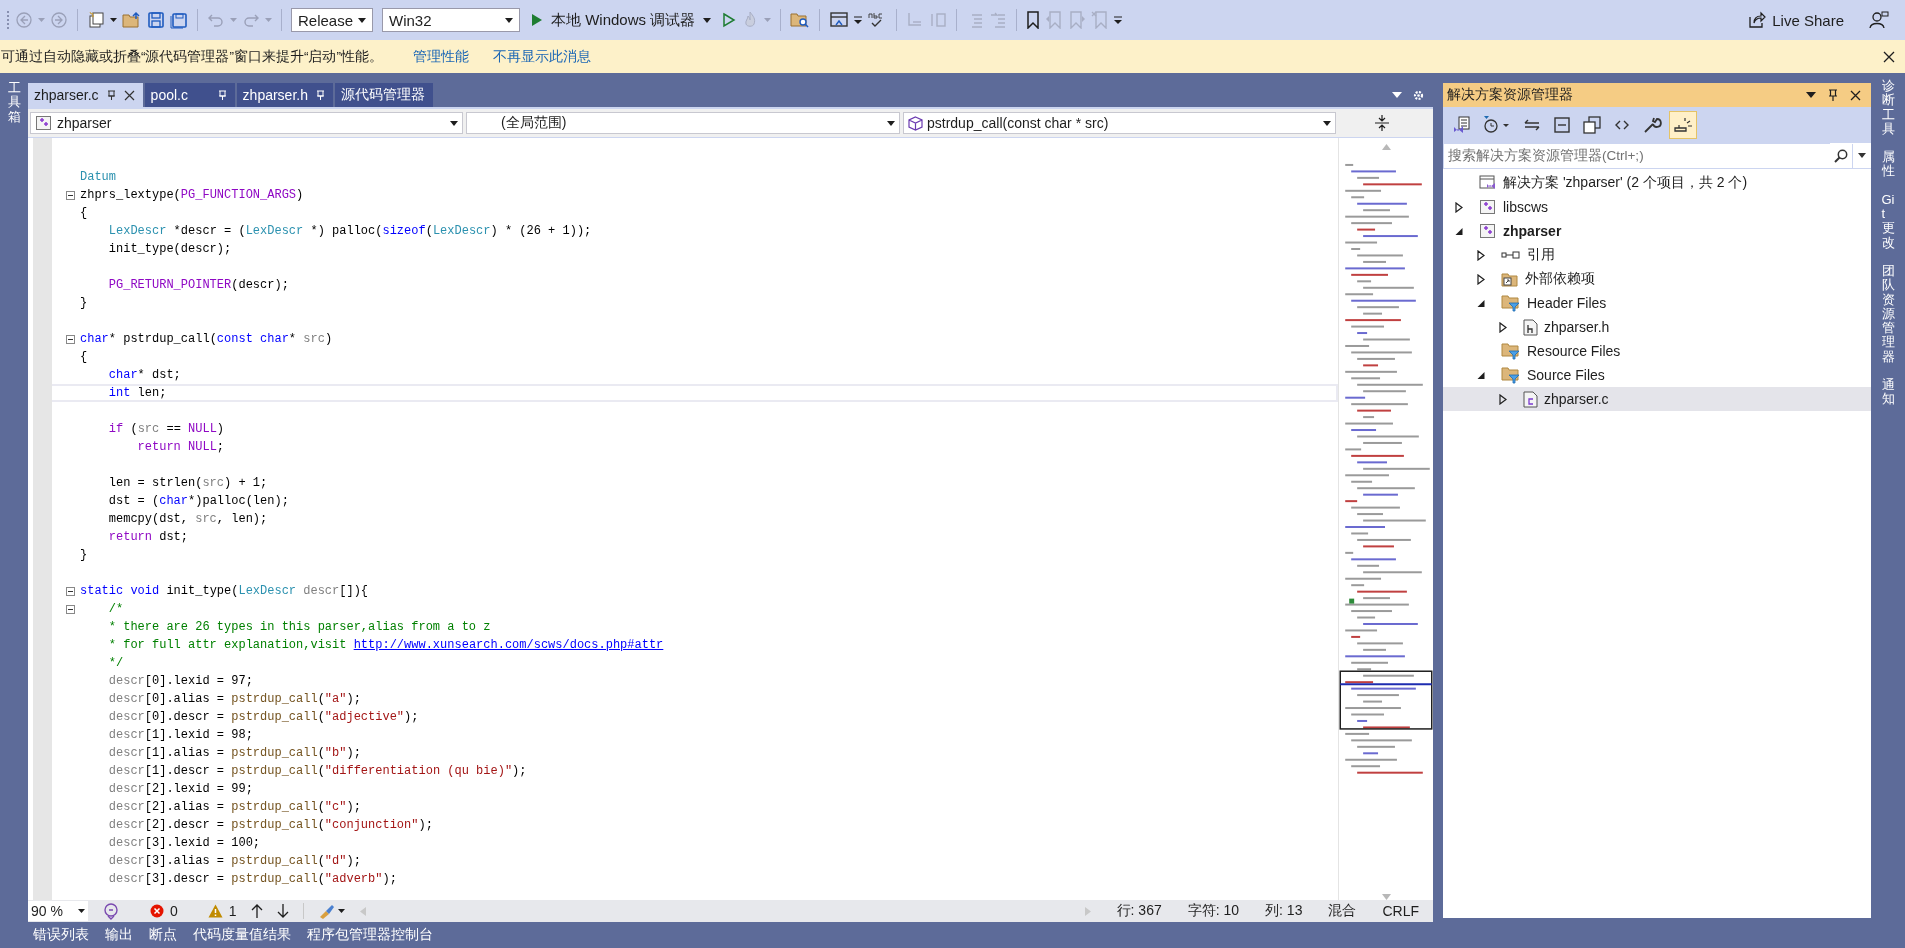 Image resolution: width=1905 pixels, height=948 pixels. Describe the element at coordinates (1657, 279) in the screenshot. I see `tree-item: 外部依赖项` at that location.